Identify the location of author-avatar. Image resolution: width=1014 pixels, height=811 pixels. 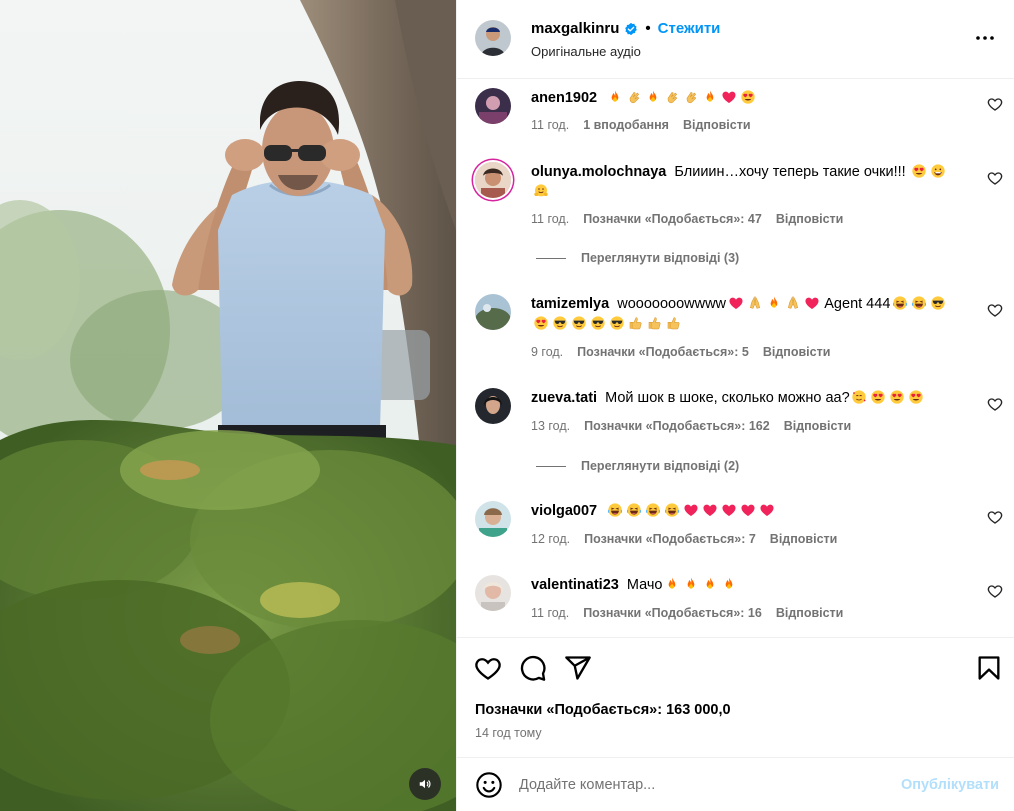
(493, 38).